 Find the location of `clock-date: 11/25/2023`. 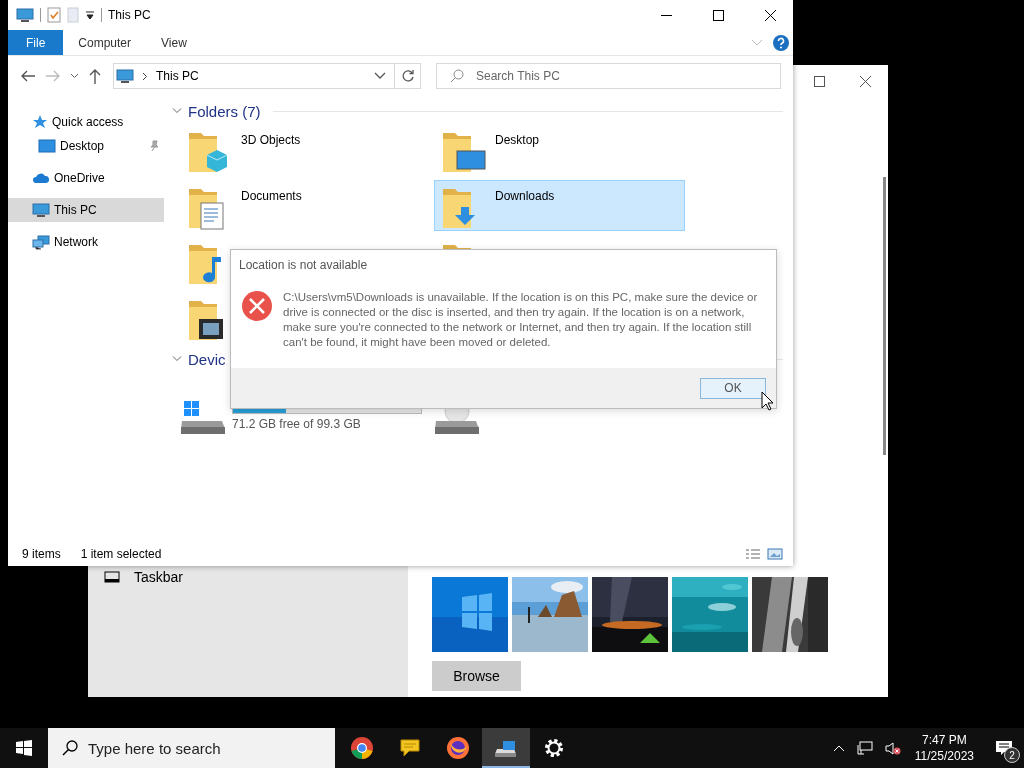

clock-date: 11/25/2023 is located at coordinates (944, 756).